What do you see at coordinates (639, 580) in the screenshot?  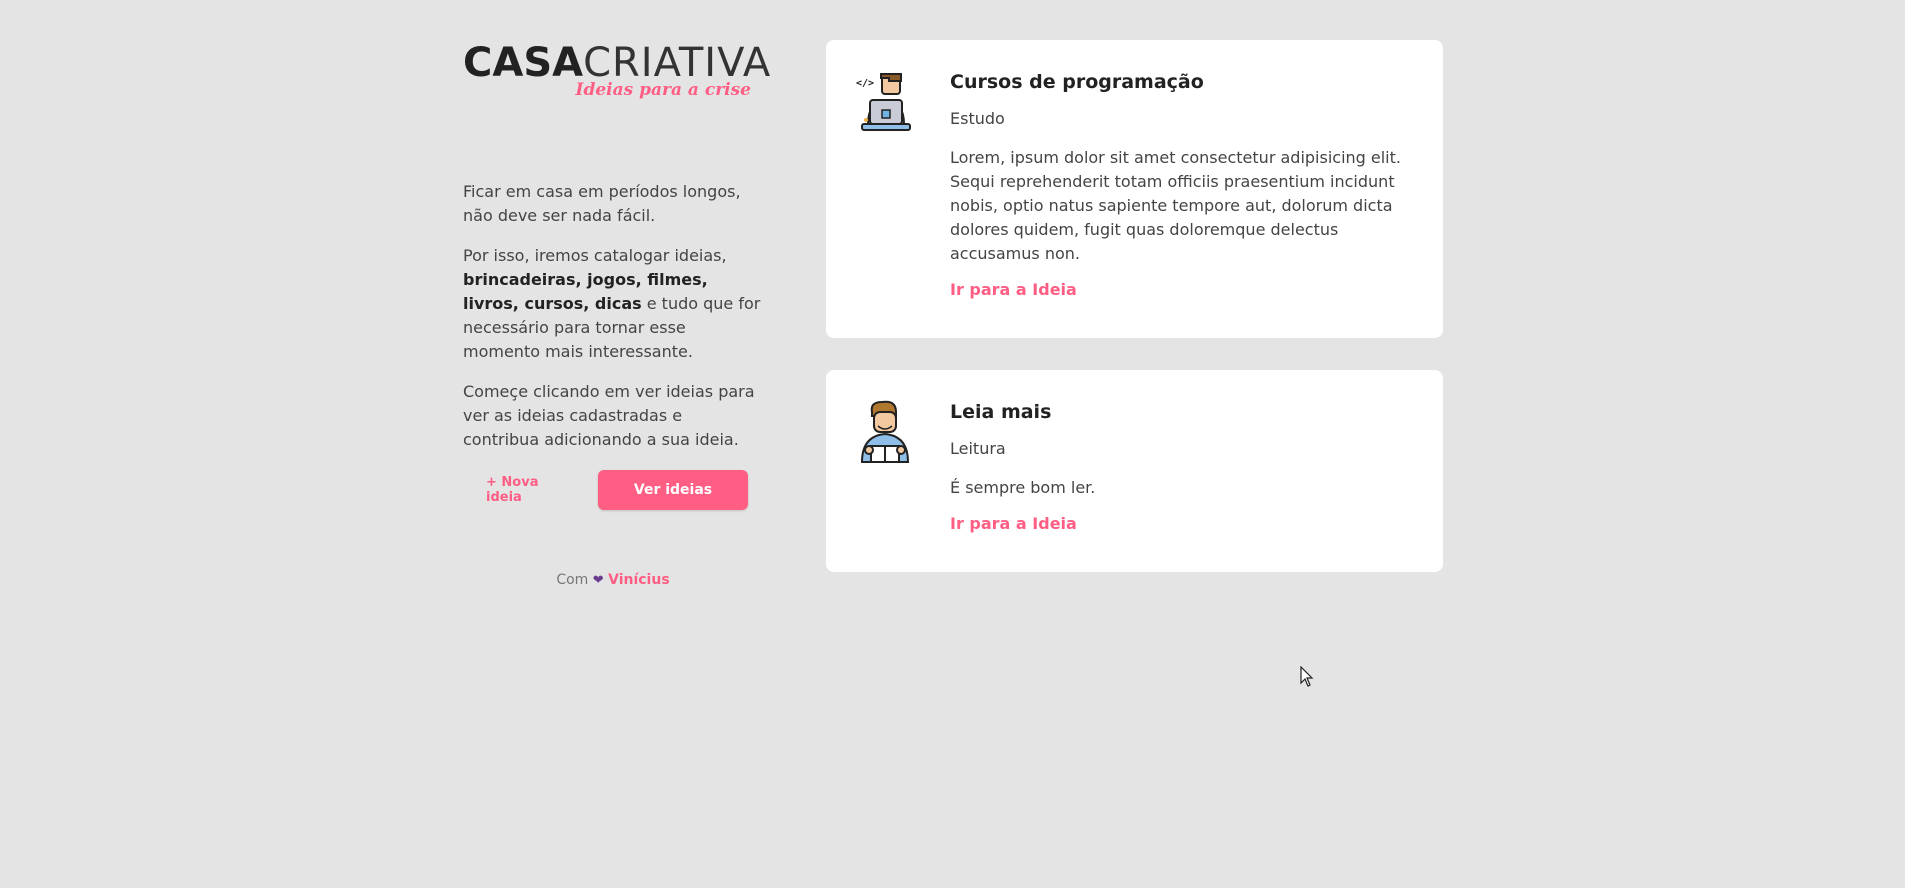 I see `credit-author-link: Vinícius` at bounding box center [639, 580].